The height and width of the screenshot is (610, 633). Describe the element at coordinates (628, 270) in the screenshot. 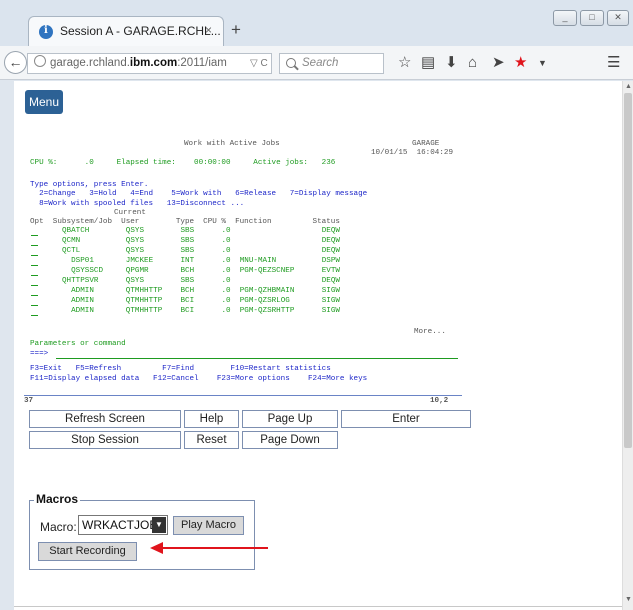

I see `scrollbar-thumb` at that location.